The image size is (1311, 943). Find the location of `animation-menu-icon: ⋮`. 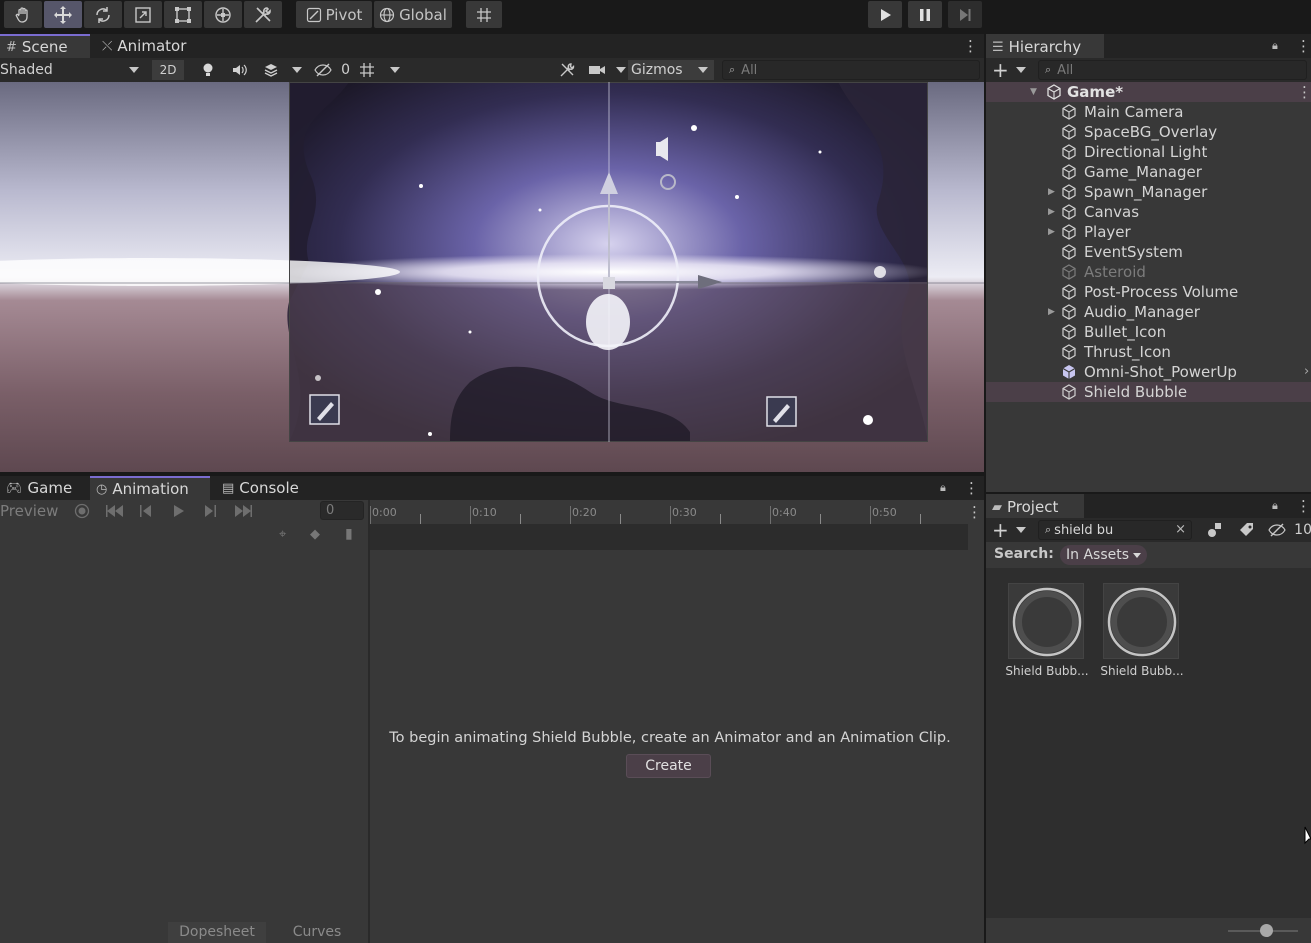

animation-menu-icon: ⋮ is located at coordinates (971, 488).